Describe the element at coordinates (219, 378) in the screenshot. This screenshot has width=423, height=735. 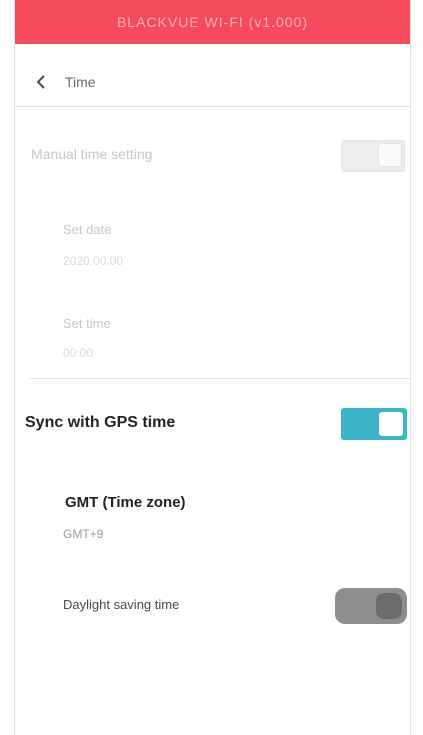
I see `section-divider` at that location.